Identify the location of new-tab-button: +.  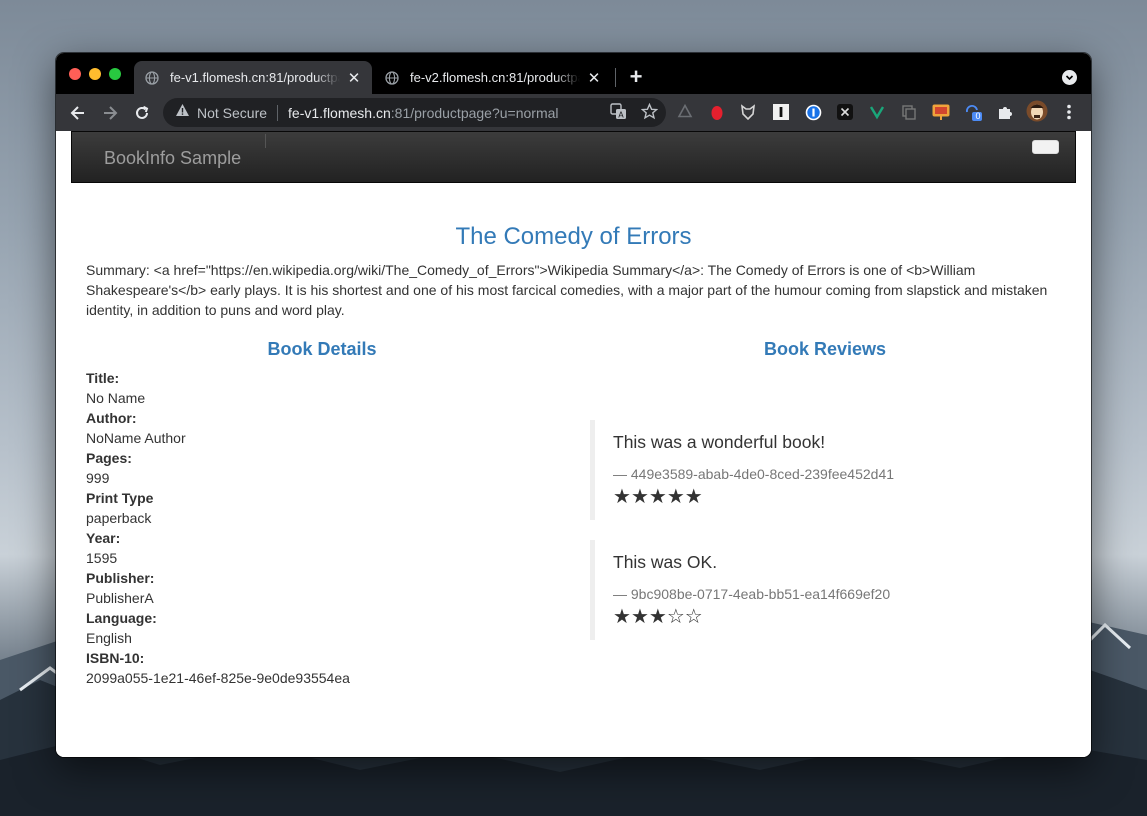
(636, 76).